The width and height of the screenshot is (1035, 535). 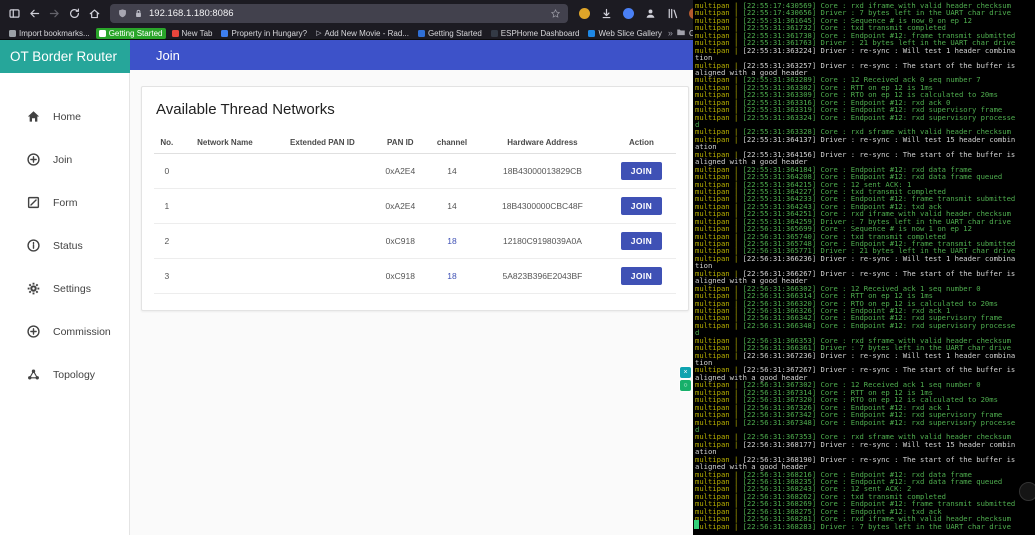 I want to click on back-icon, so click(x=34, y=14).